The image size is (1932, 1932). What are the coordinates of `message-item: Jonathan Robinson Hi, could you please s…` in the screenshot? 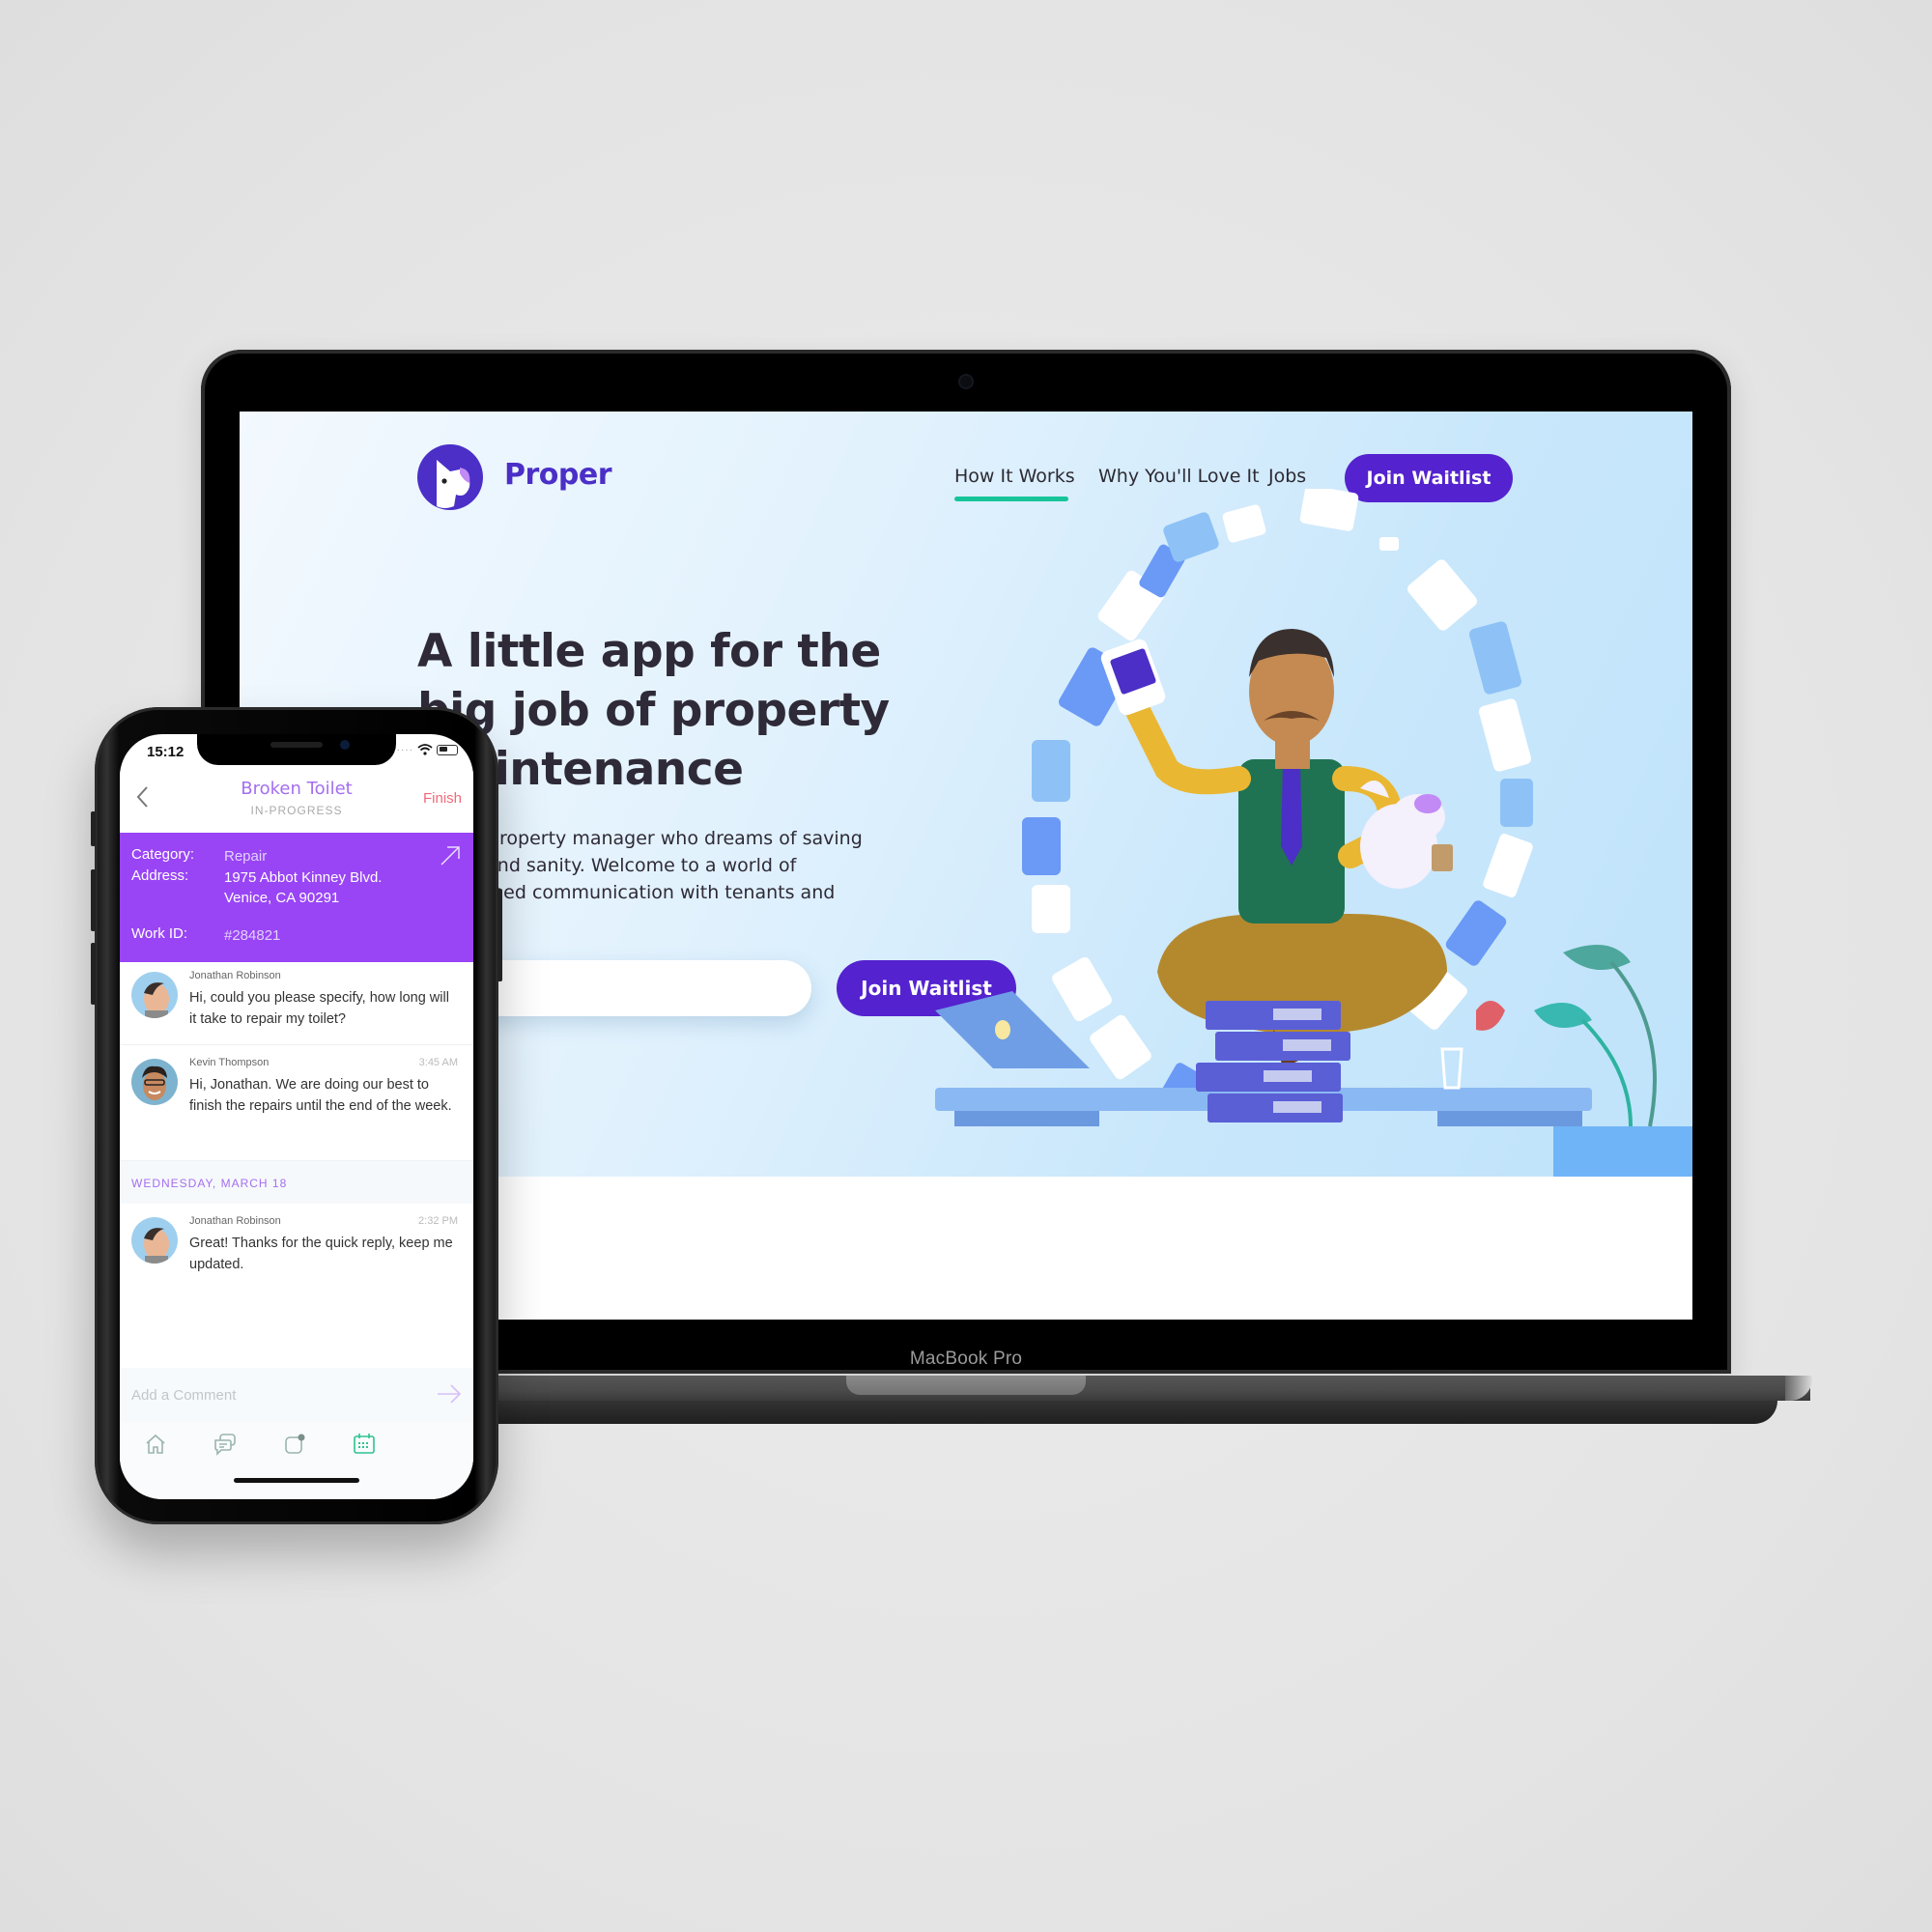 It's located at (296, 1003).